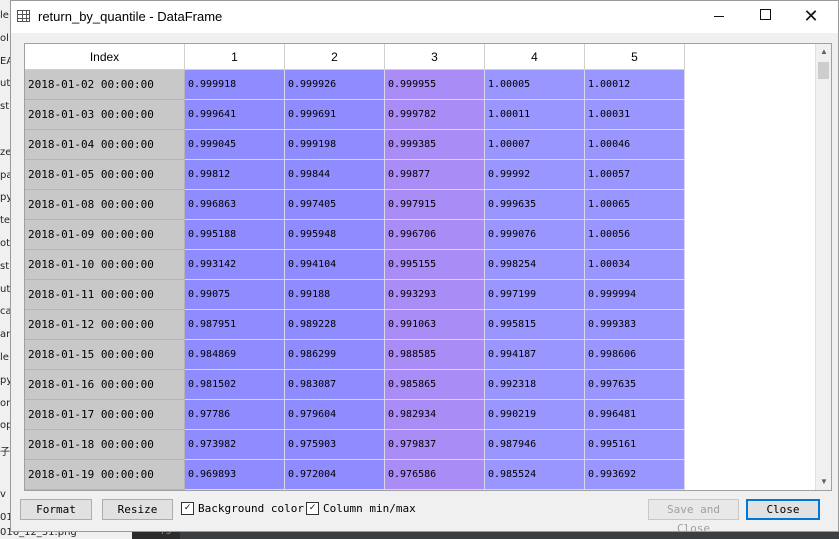 The height and width of the screenshot is (539, 839). Describe the element at coordinates (105, 385) in the screenshot. I see `row-index-cell: 2018-01-16 00:00:00` at that location.